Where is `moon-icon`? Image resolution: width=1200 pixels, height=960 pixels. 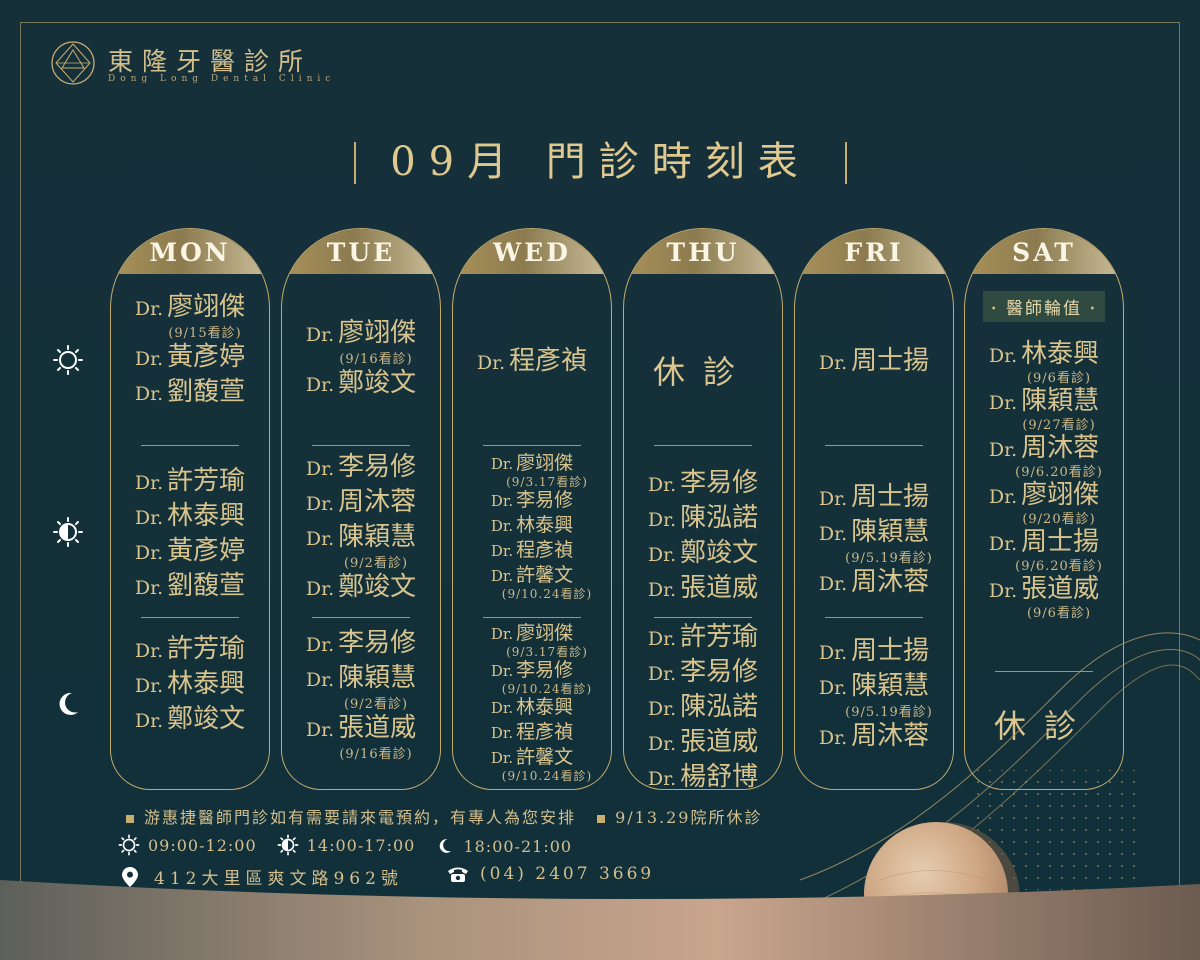 moon-icon is located at coordinates (68, 703).